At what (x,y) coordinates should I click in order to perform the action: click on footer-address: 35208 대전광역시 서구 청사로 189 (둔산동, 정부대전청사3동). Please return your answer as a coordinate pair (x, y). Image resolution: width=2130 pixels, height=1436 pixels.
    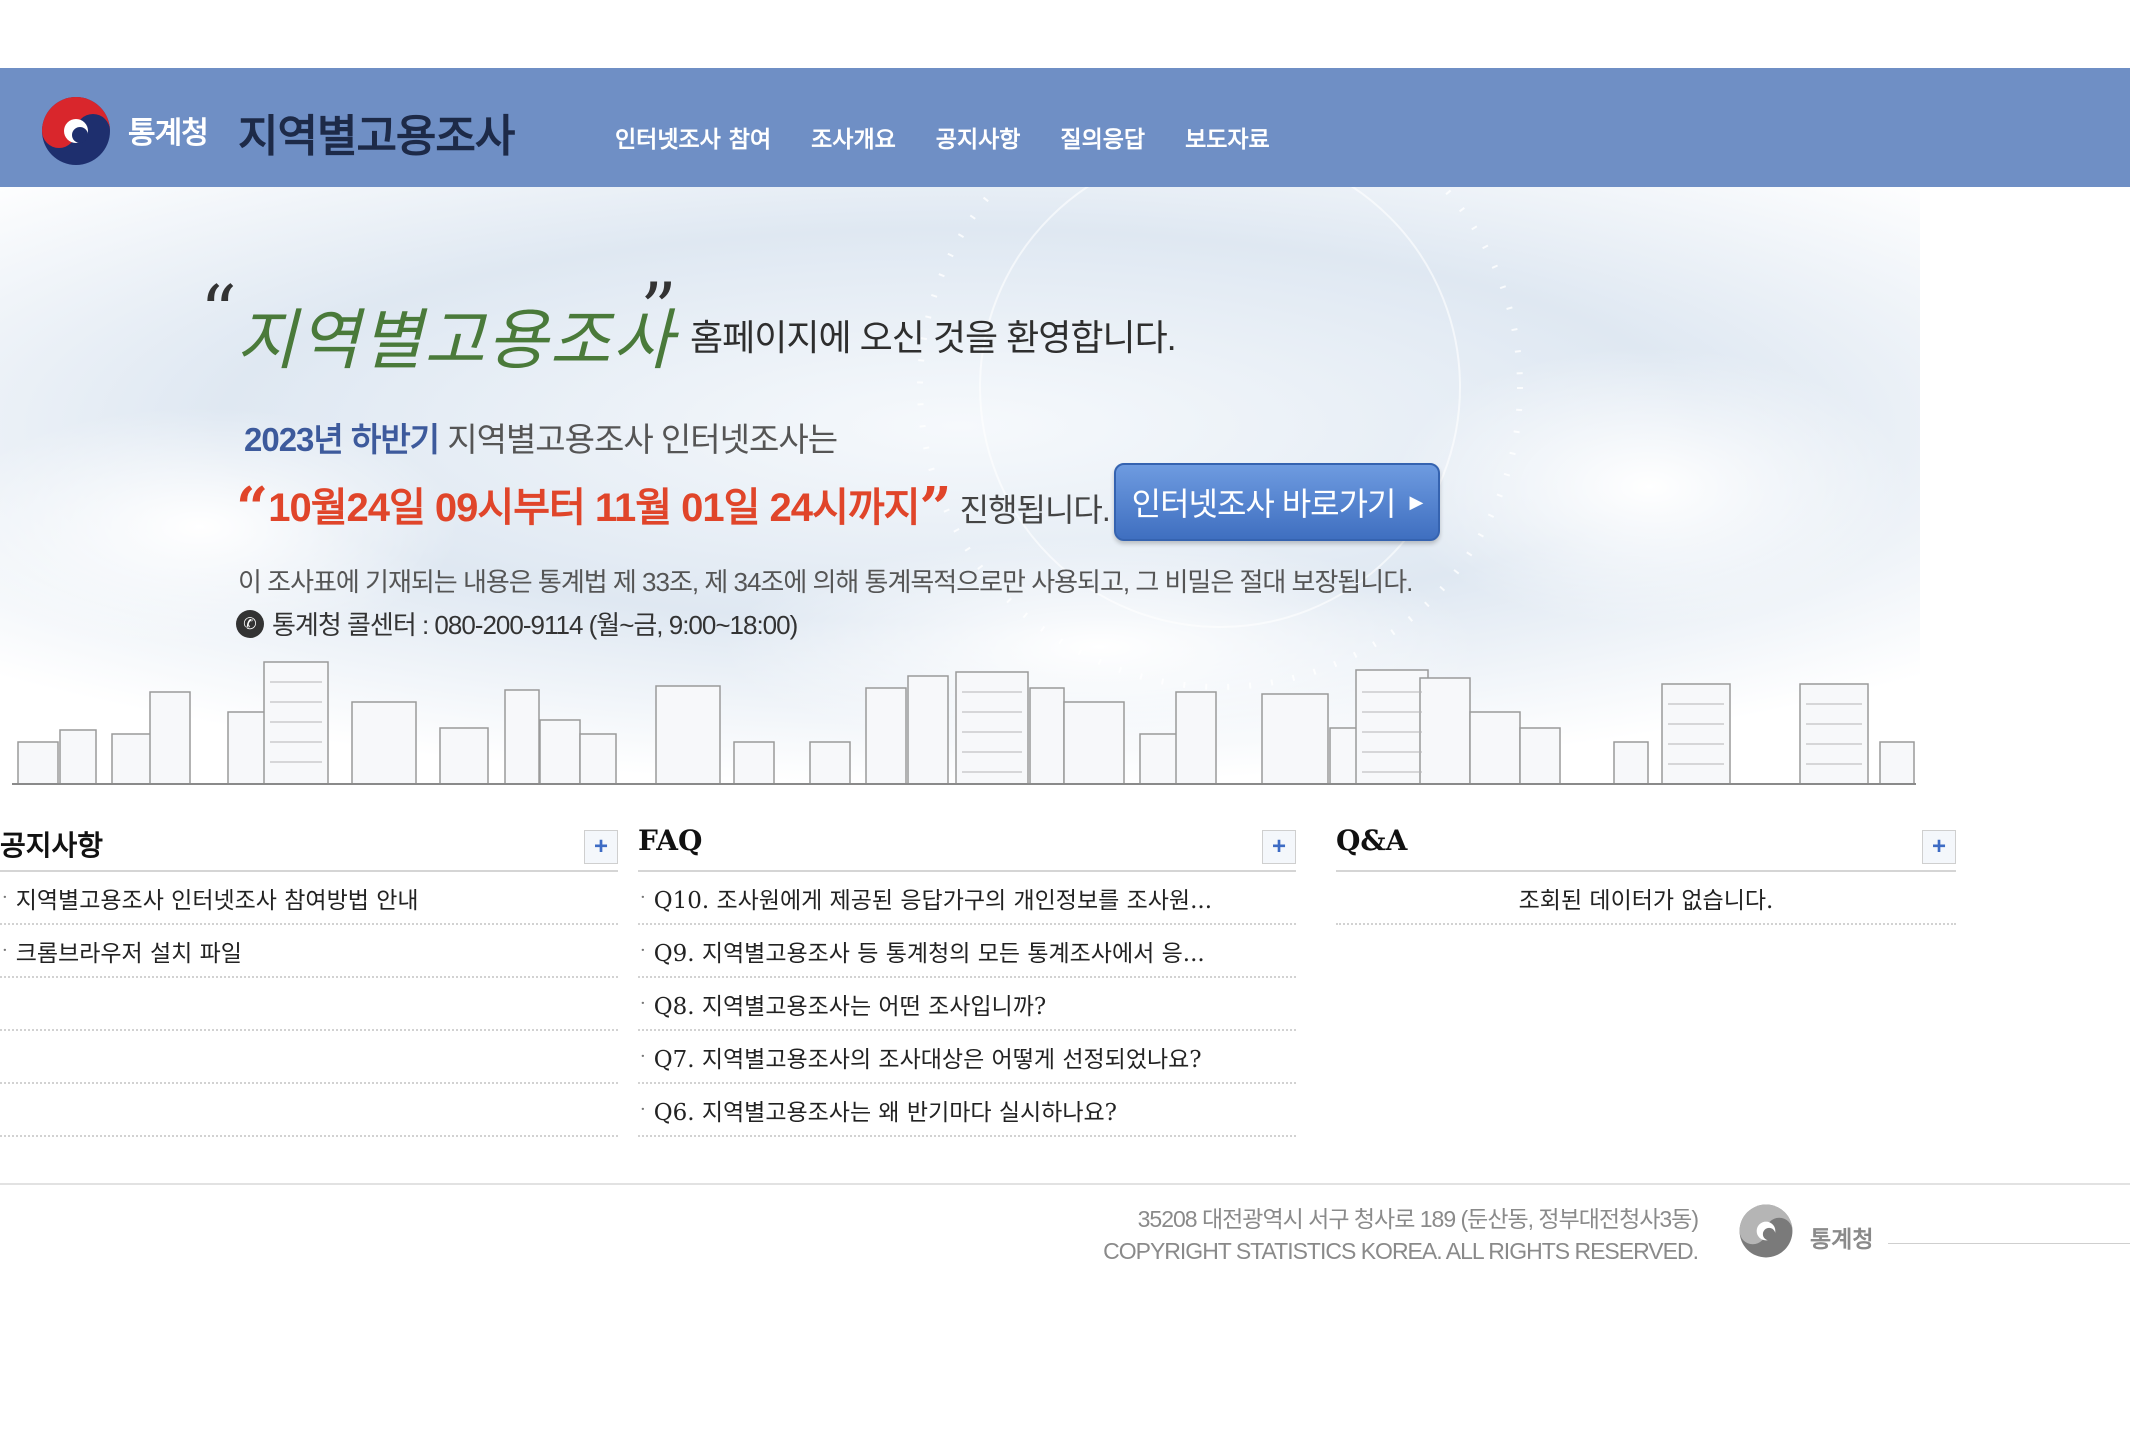
    Looking at the image, I should click on (1418, 1219).